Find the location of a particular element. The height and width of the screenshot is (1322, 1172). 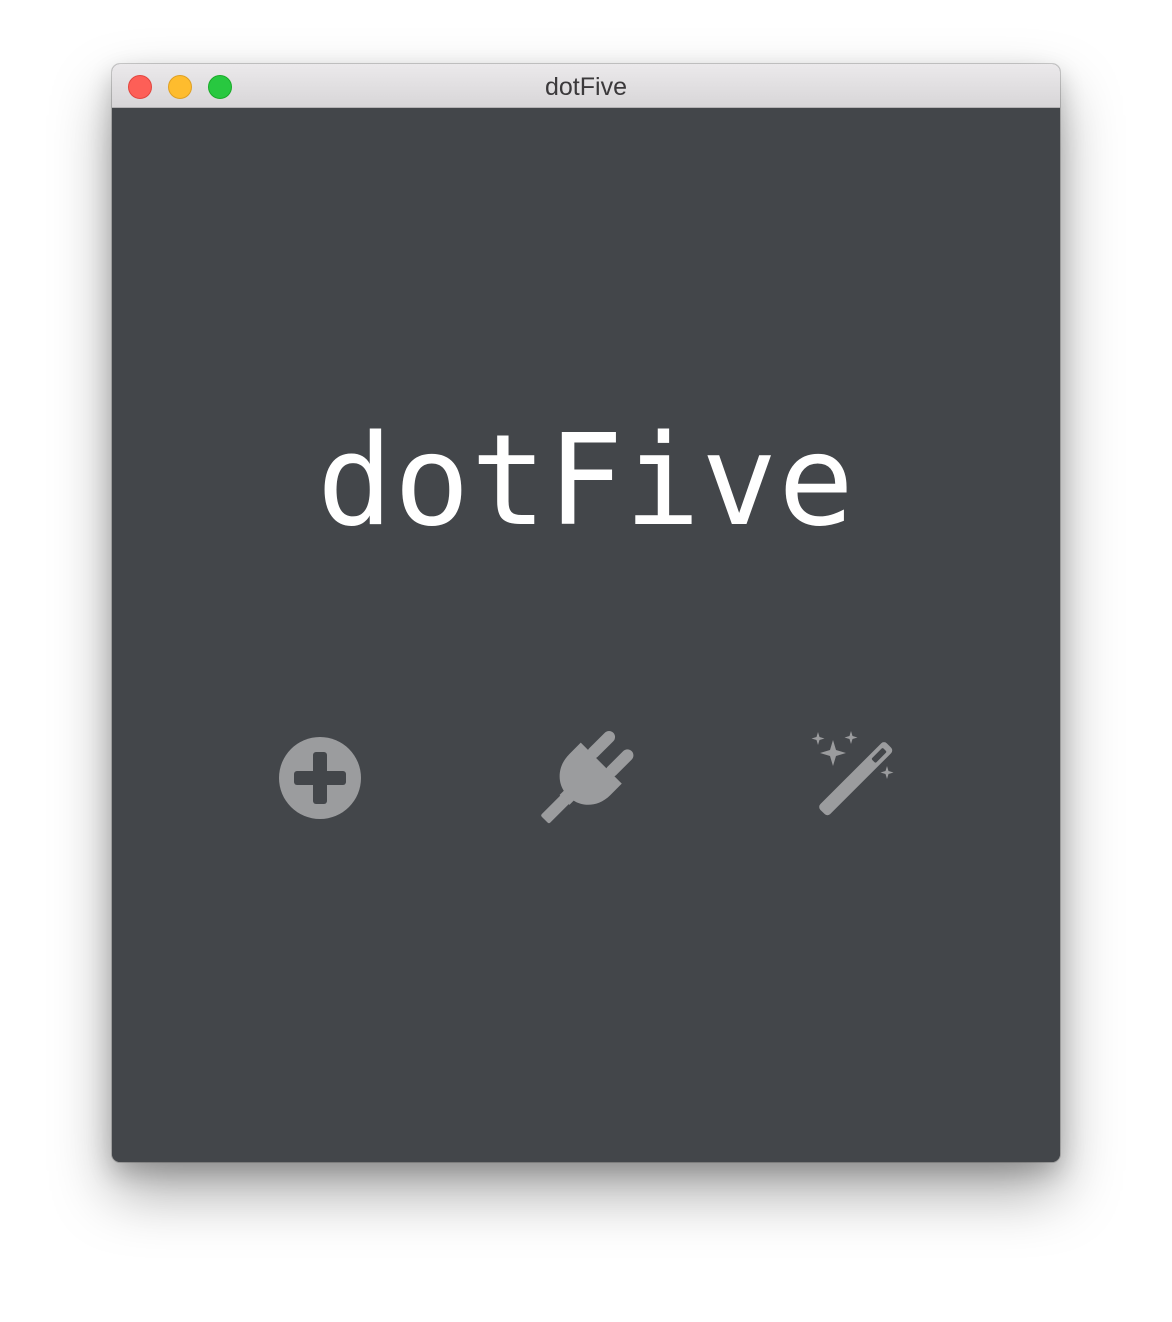

title-bar: dotFive is located at coordinates (586, 86).